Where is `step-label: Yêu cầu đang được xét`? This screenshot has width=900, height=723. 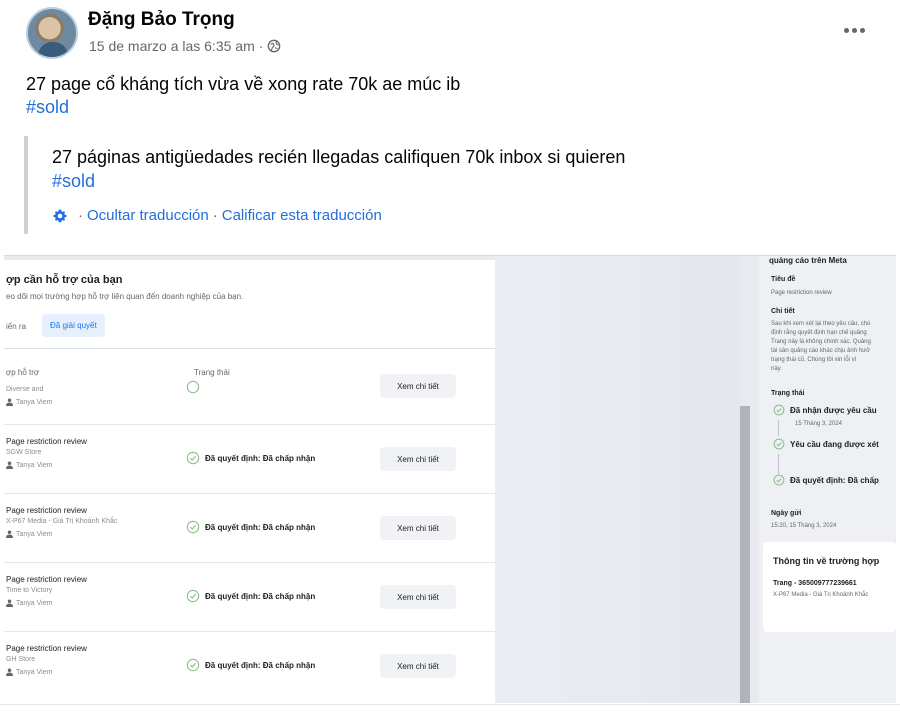 step-label: Yêu cầu đang được xét is located at coordinates (834, 444).